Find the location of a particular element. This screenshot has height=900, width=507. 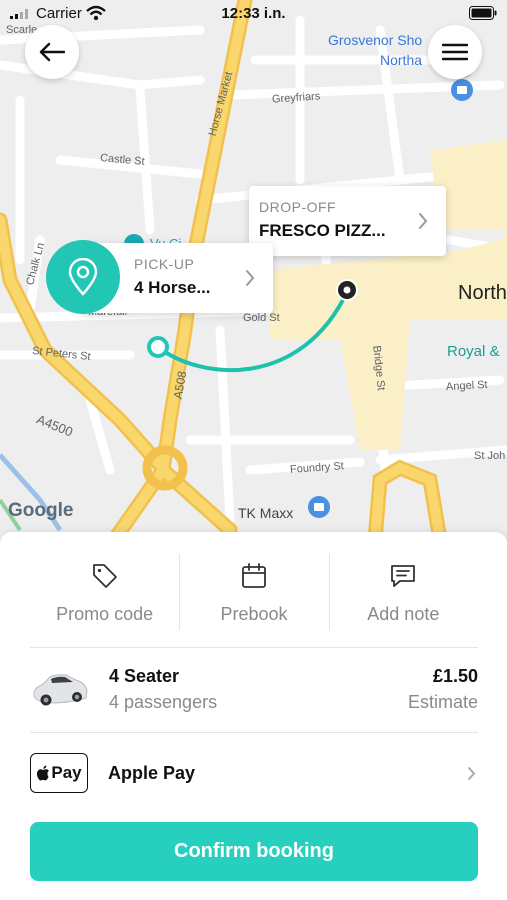

hamburger-icon is located at coordinates (455, 52).